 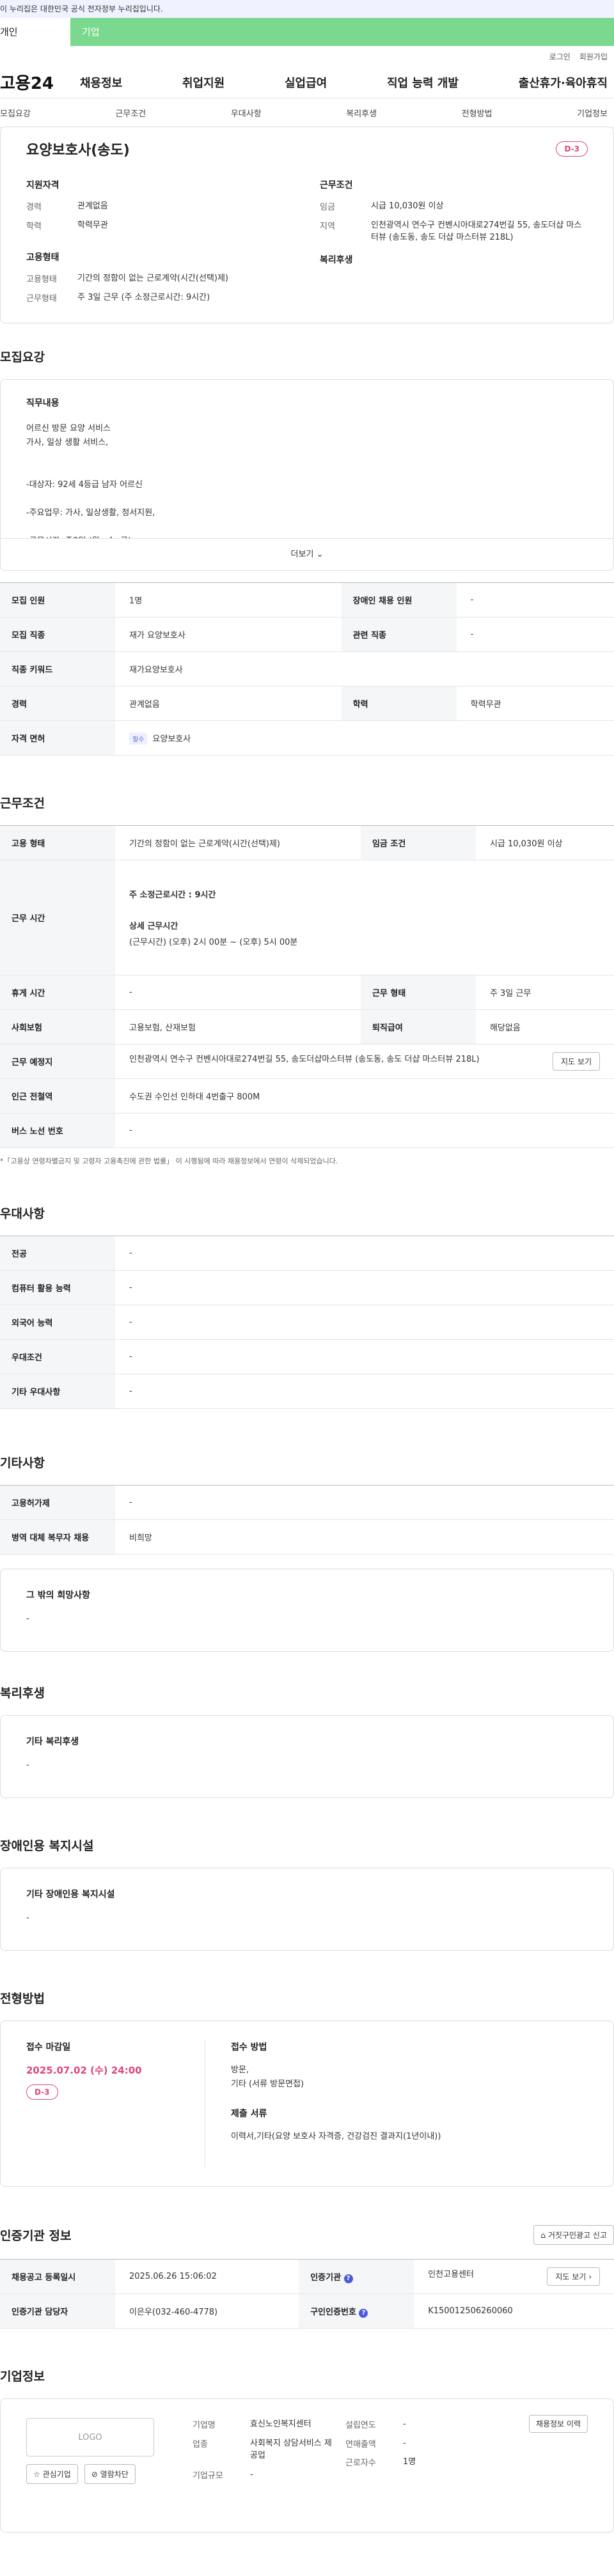 What do you see at coordinates (240, 2070) in the screenshot?
I see `method-line: 방문,` at bounding box center [240, 2070].